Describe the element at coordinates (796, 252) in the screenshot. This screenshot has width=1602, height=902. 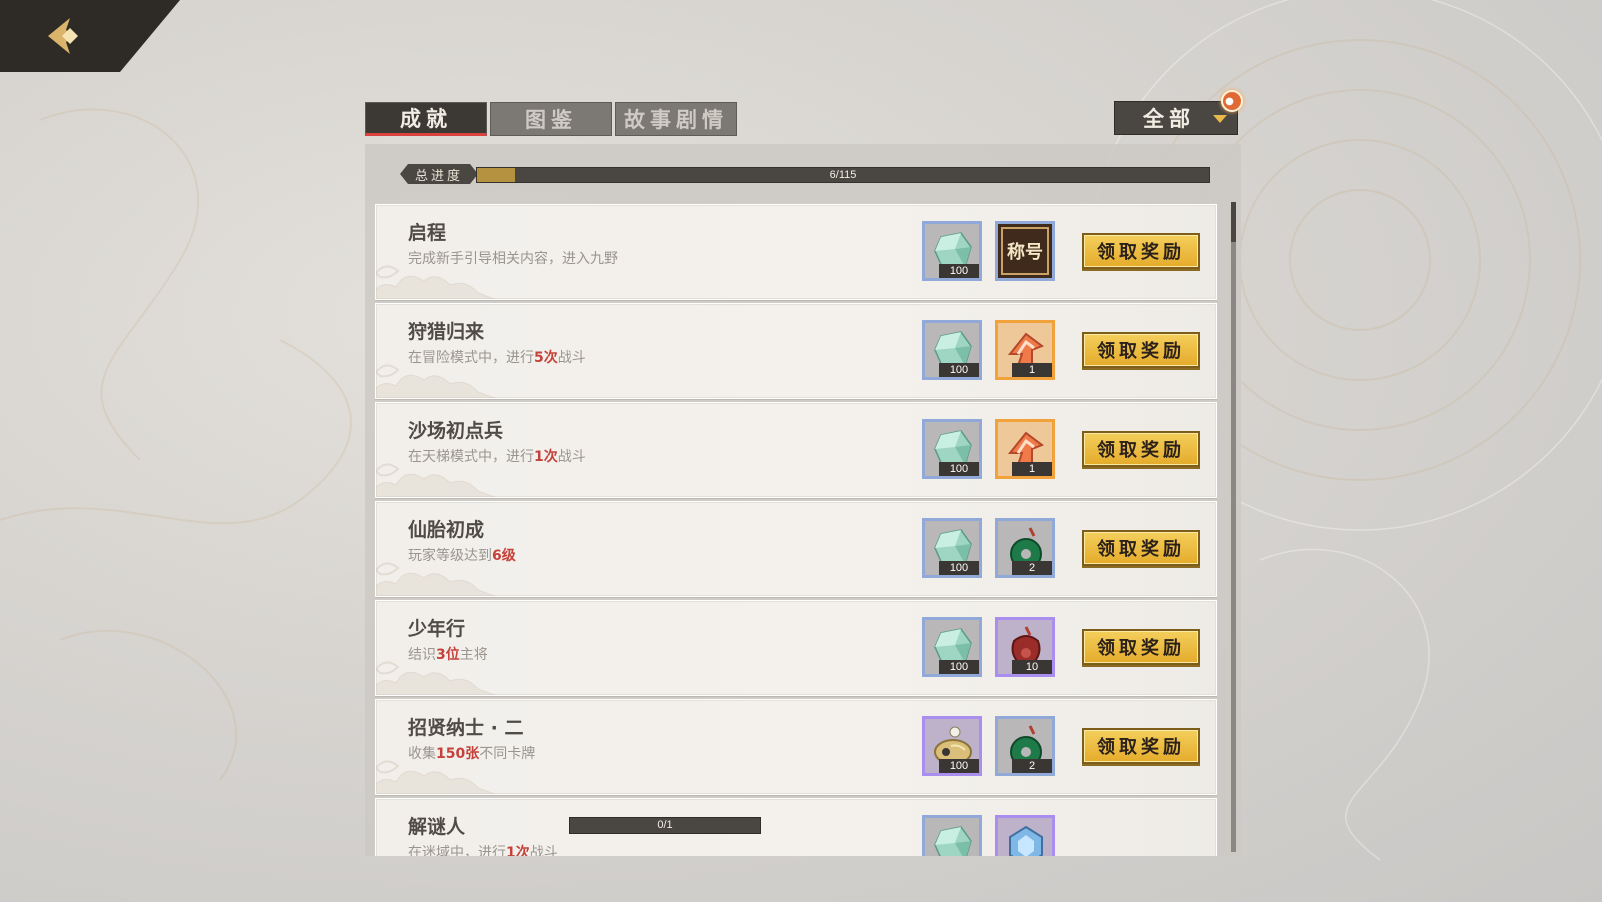
I see `achievement-card: 启程完成新手引导相关内容，进入九野 100 称号 领取奖励` at that location.